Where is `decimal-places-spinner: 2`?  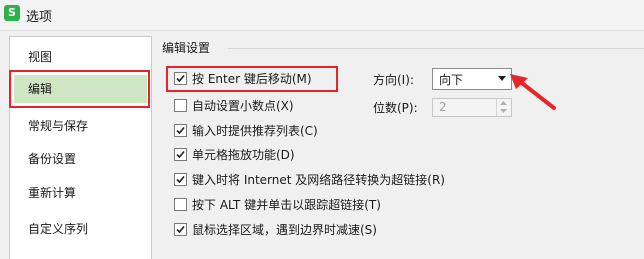
decimal-places-spinner: 2 is located at coordinates (472, 107).